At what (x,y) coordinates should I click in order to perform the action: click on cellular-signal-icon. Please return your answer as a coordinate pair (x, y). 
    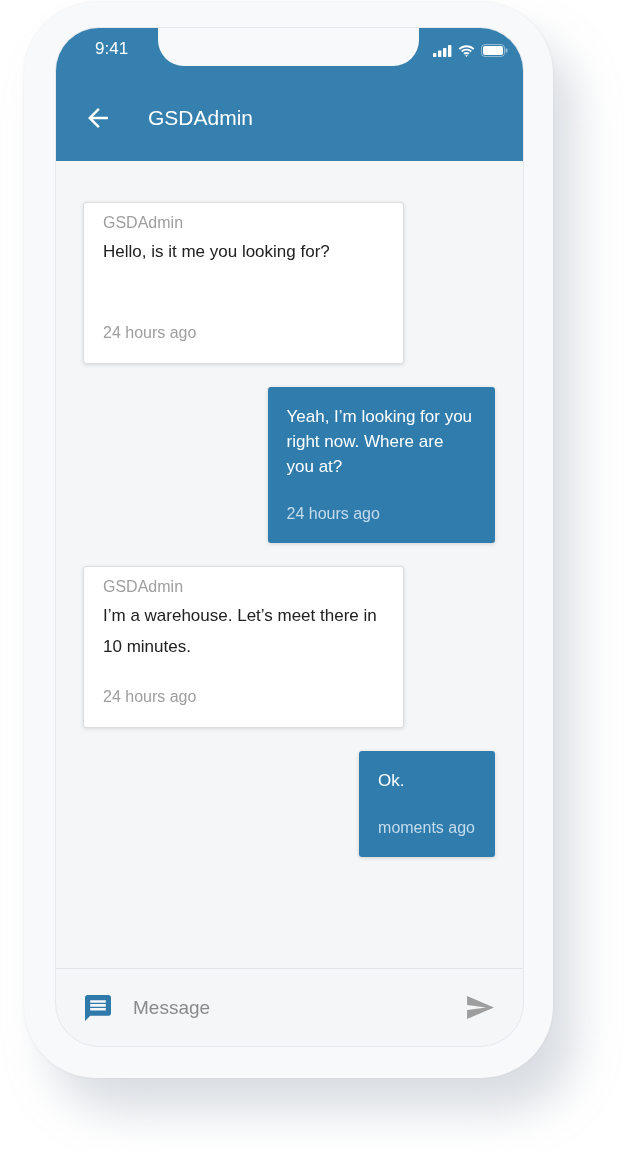
    Looking at the image, I should click on (442, 50).